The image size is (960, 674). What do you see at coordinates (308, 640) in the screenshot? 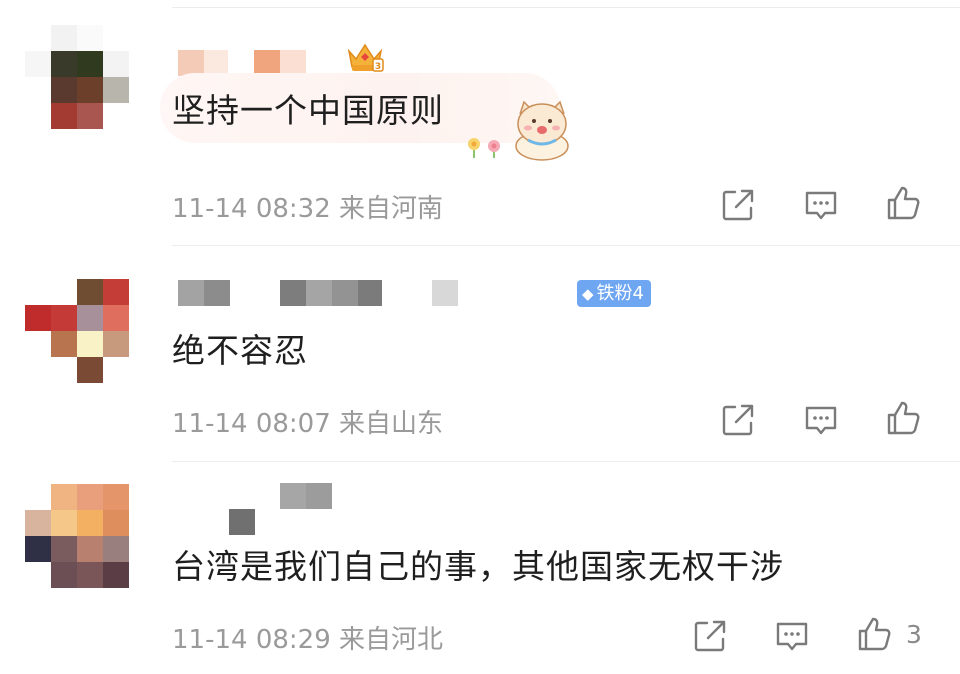
I see `comment-meta: 11-14 08:29 来自河北` at bounding box center [308, 640].